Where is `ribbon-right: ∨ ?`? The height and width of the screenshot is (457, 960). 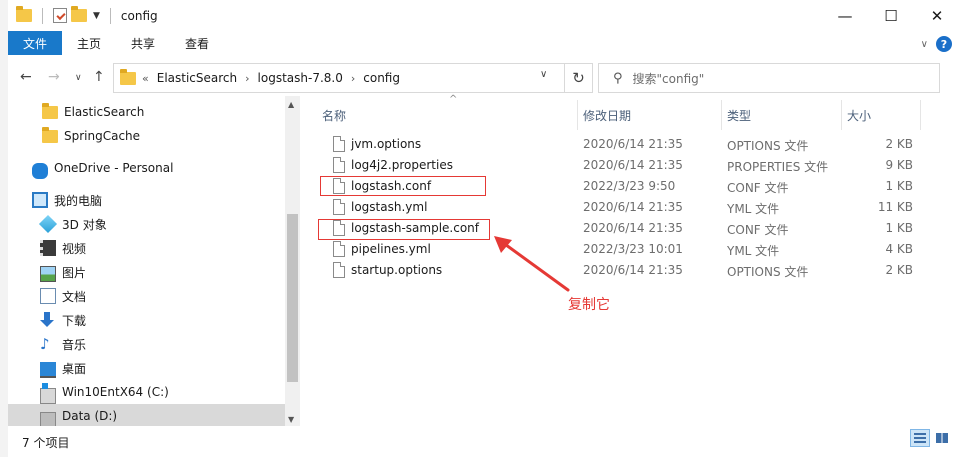 ribbon-right: ∨ ? is located at coordinates (936, 44).